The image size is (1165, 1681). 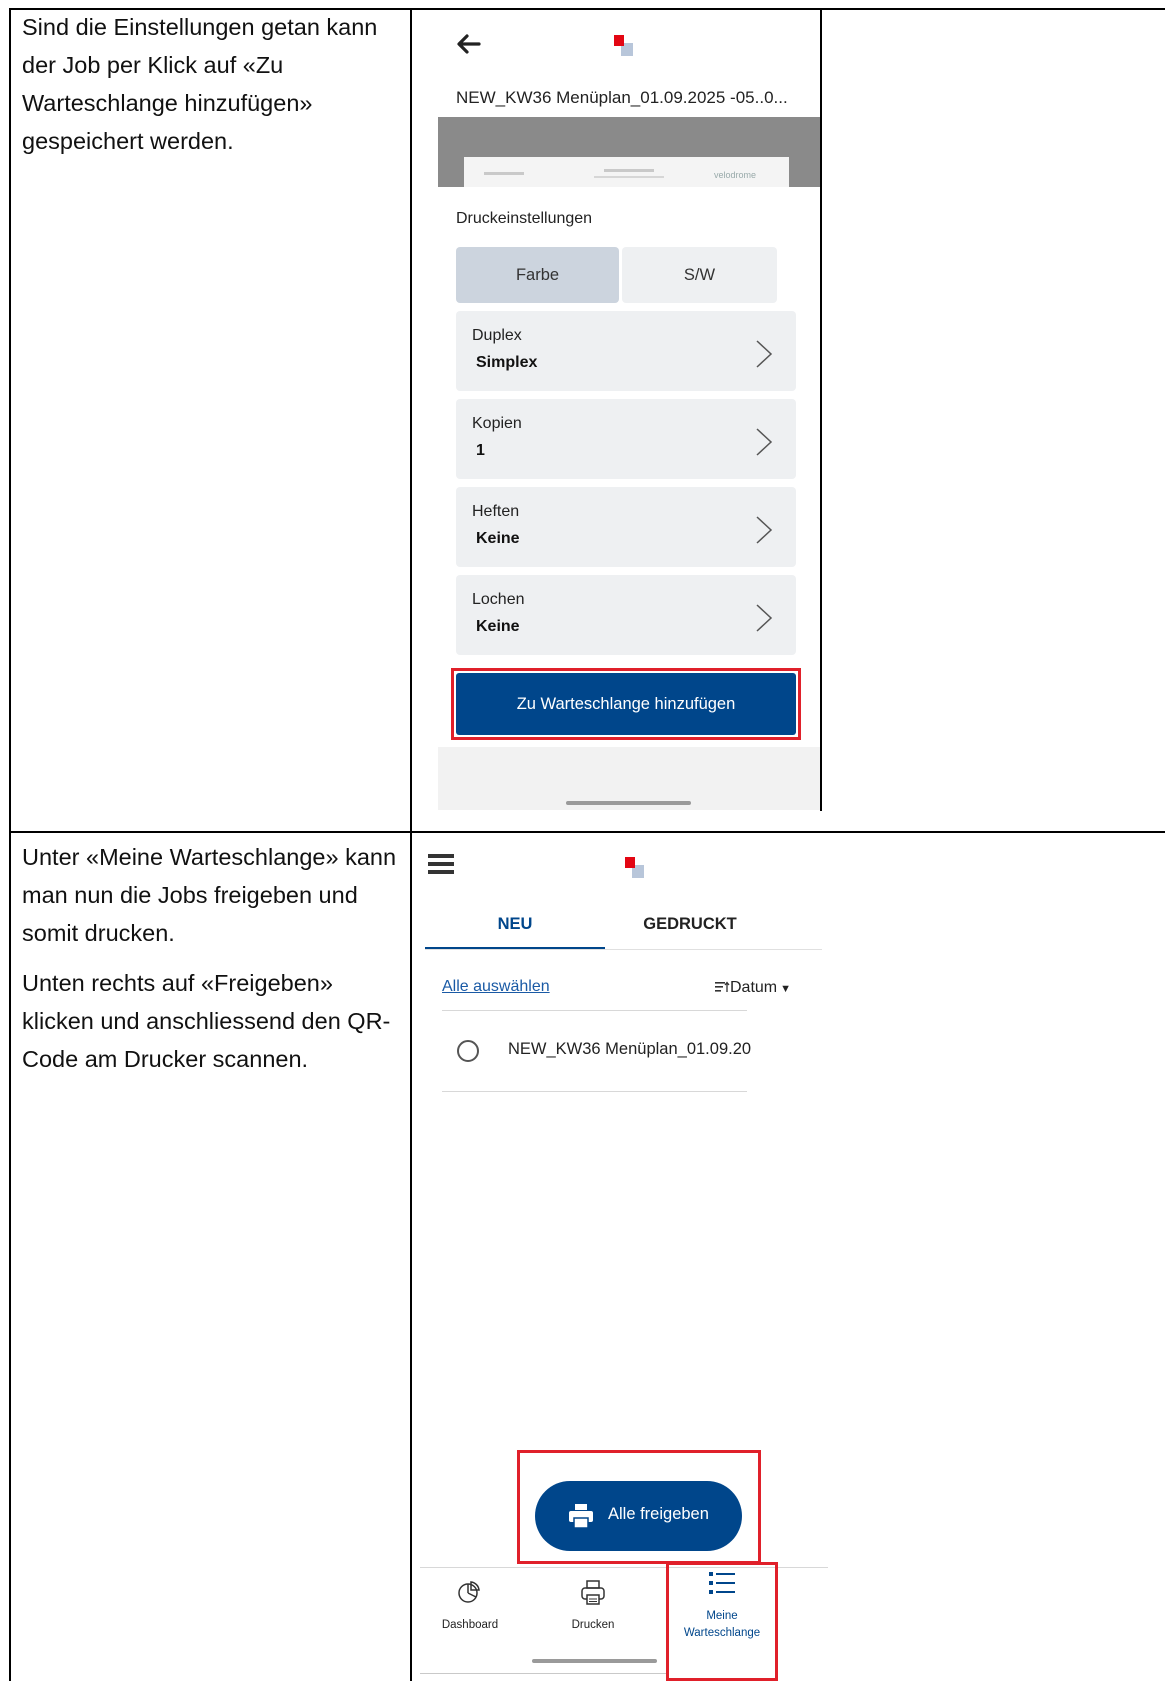 What do you see at coordinates (468, 1051) in the screenshot?
I see `radio-icon` at bounding box center [468, 1051].